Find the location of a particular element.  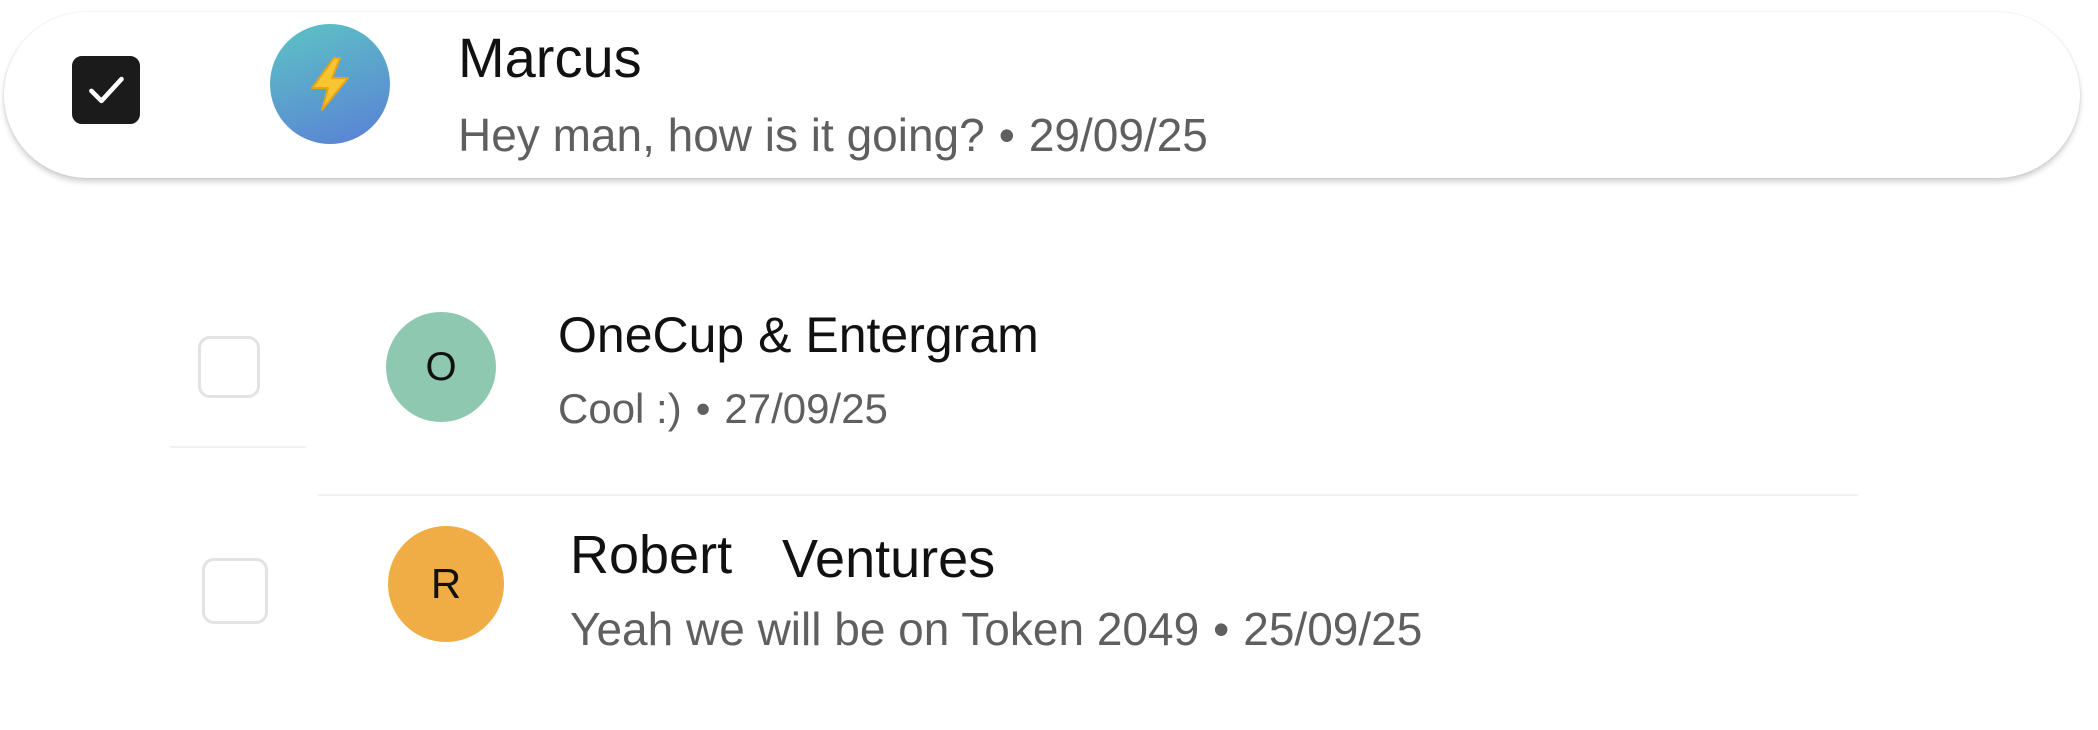

contact-name-part-1: Robert is located at coordinates (651, 555).